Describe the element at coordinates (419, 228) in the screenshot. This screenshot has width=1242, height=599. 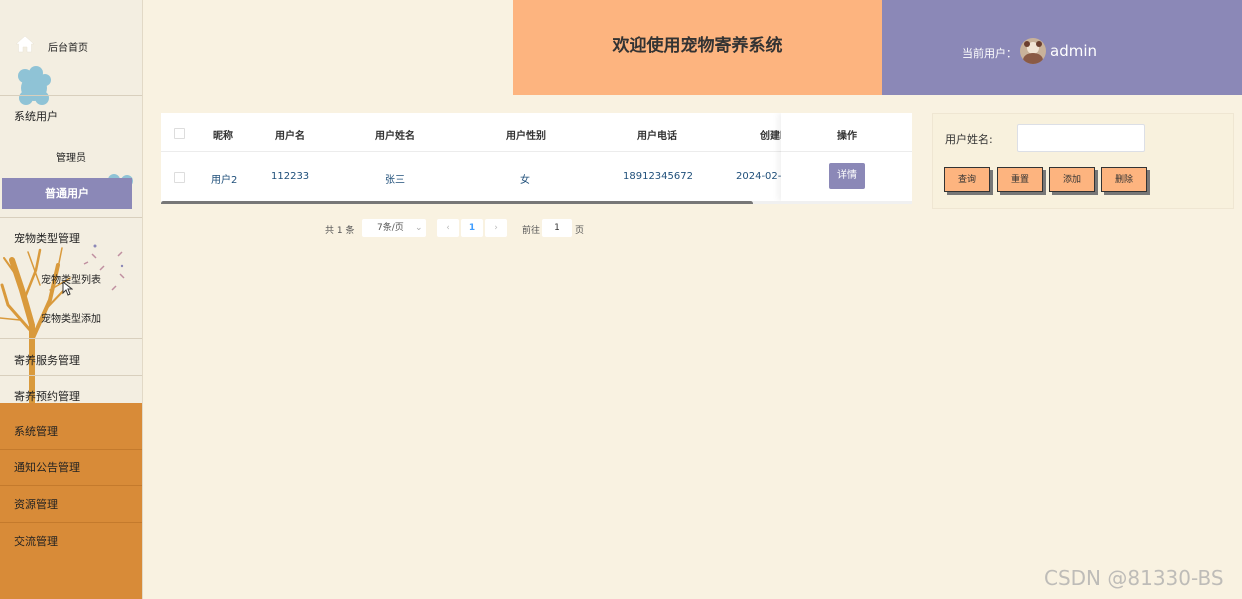
I see `chevron-down-icon: ⌄` at that location.